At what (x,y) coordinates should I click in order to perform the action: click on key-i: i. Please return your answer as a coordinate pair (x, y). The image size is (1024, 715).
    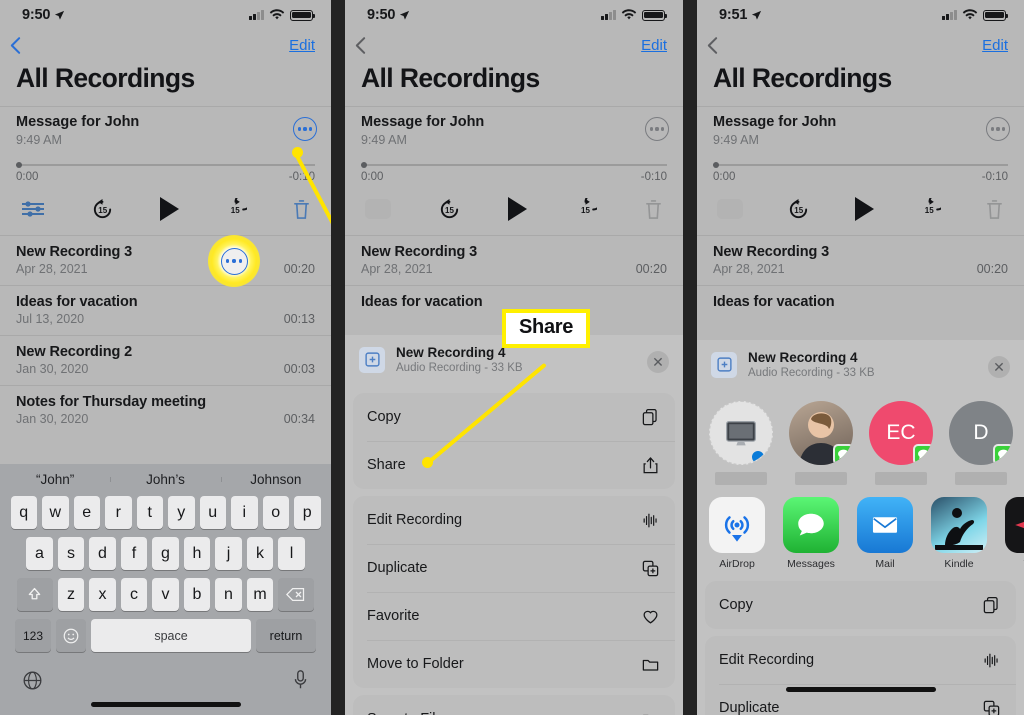
    Looking at the image, I should click on (244, 512).